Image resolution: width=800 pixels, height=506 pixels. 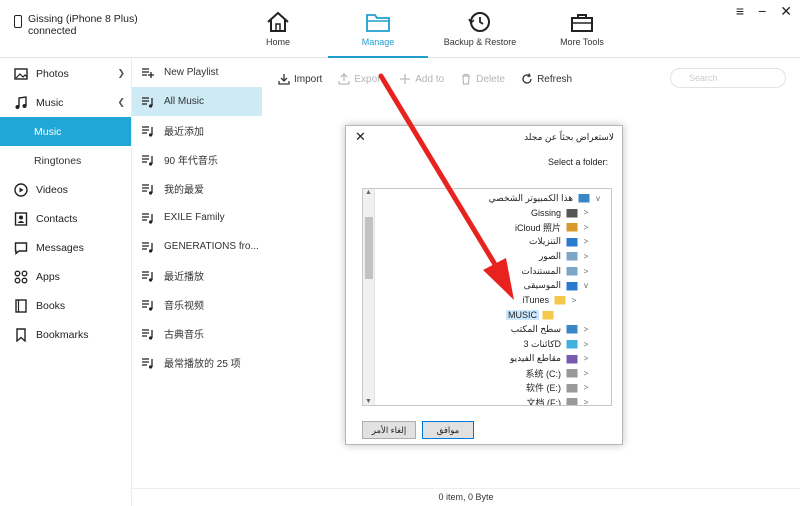 I want to click on menu-icon: ≡, so click(x=740, y=11).